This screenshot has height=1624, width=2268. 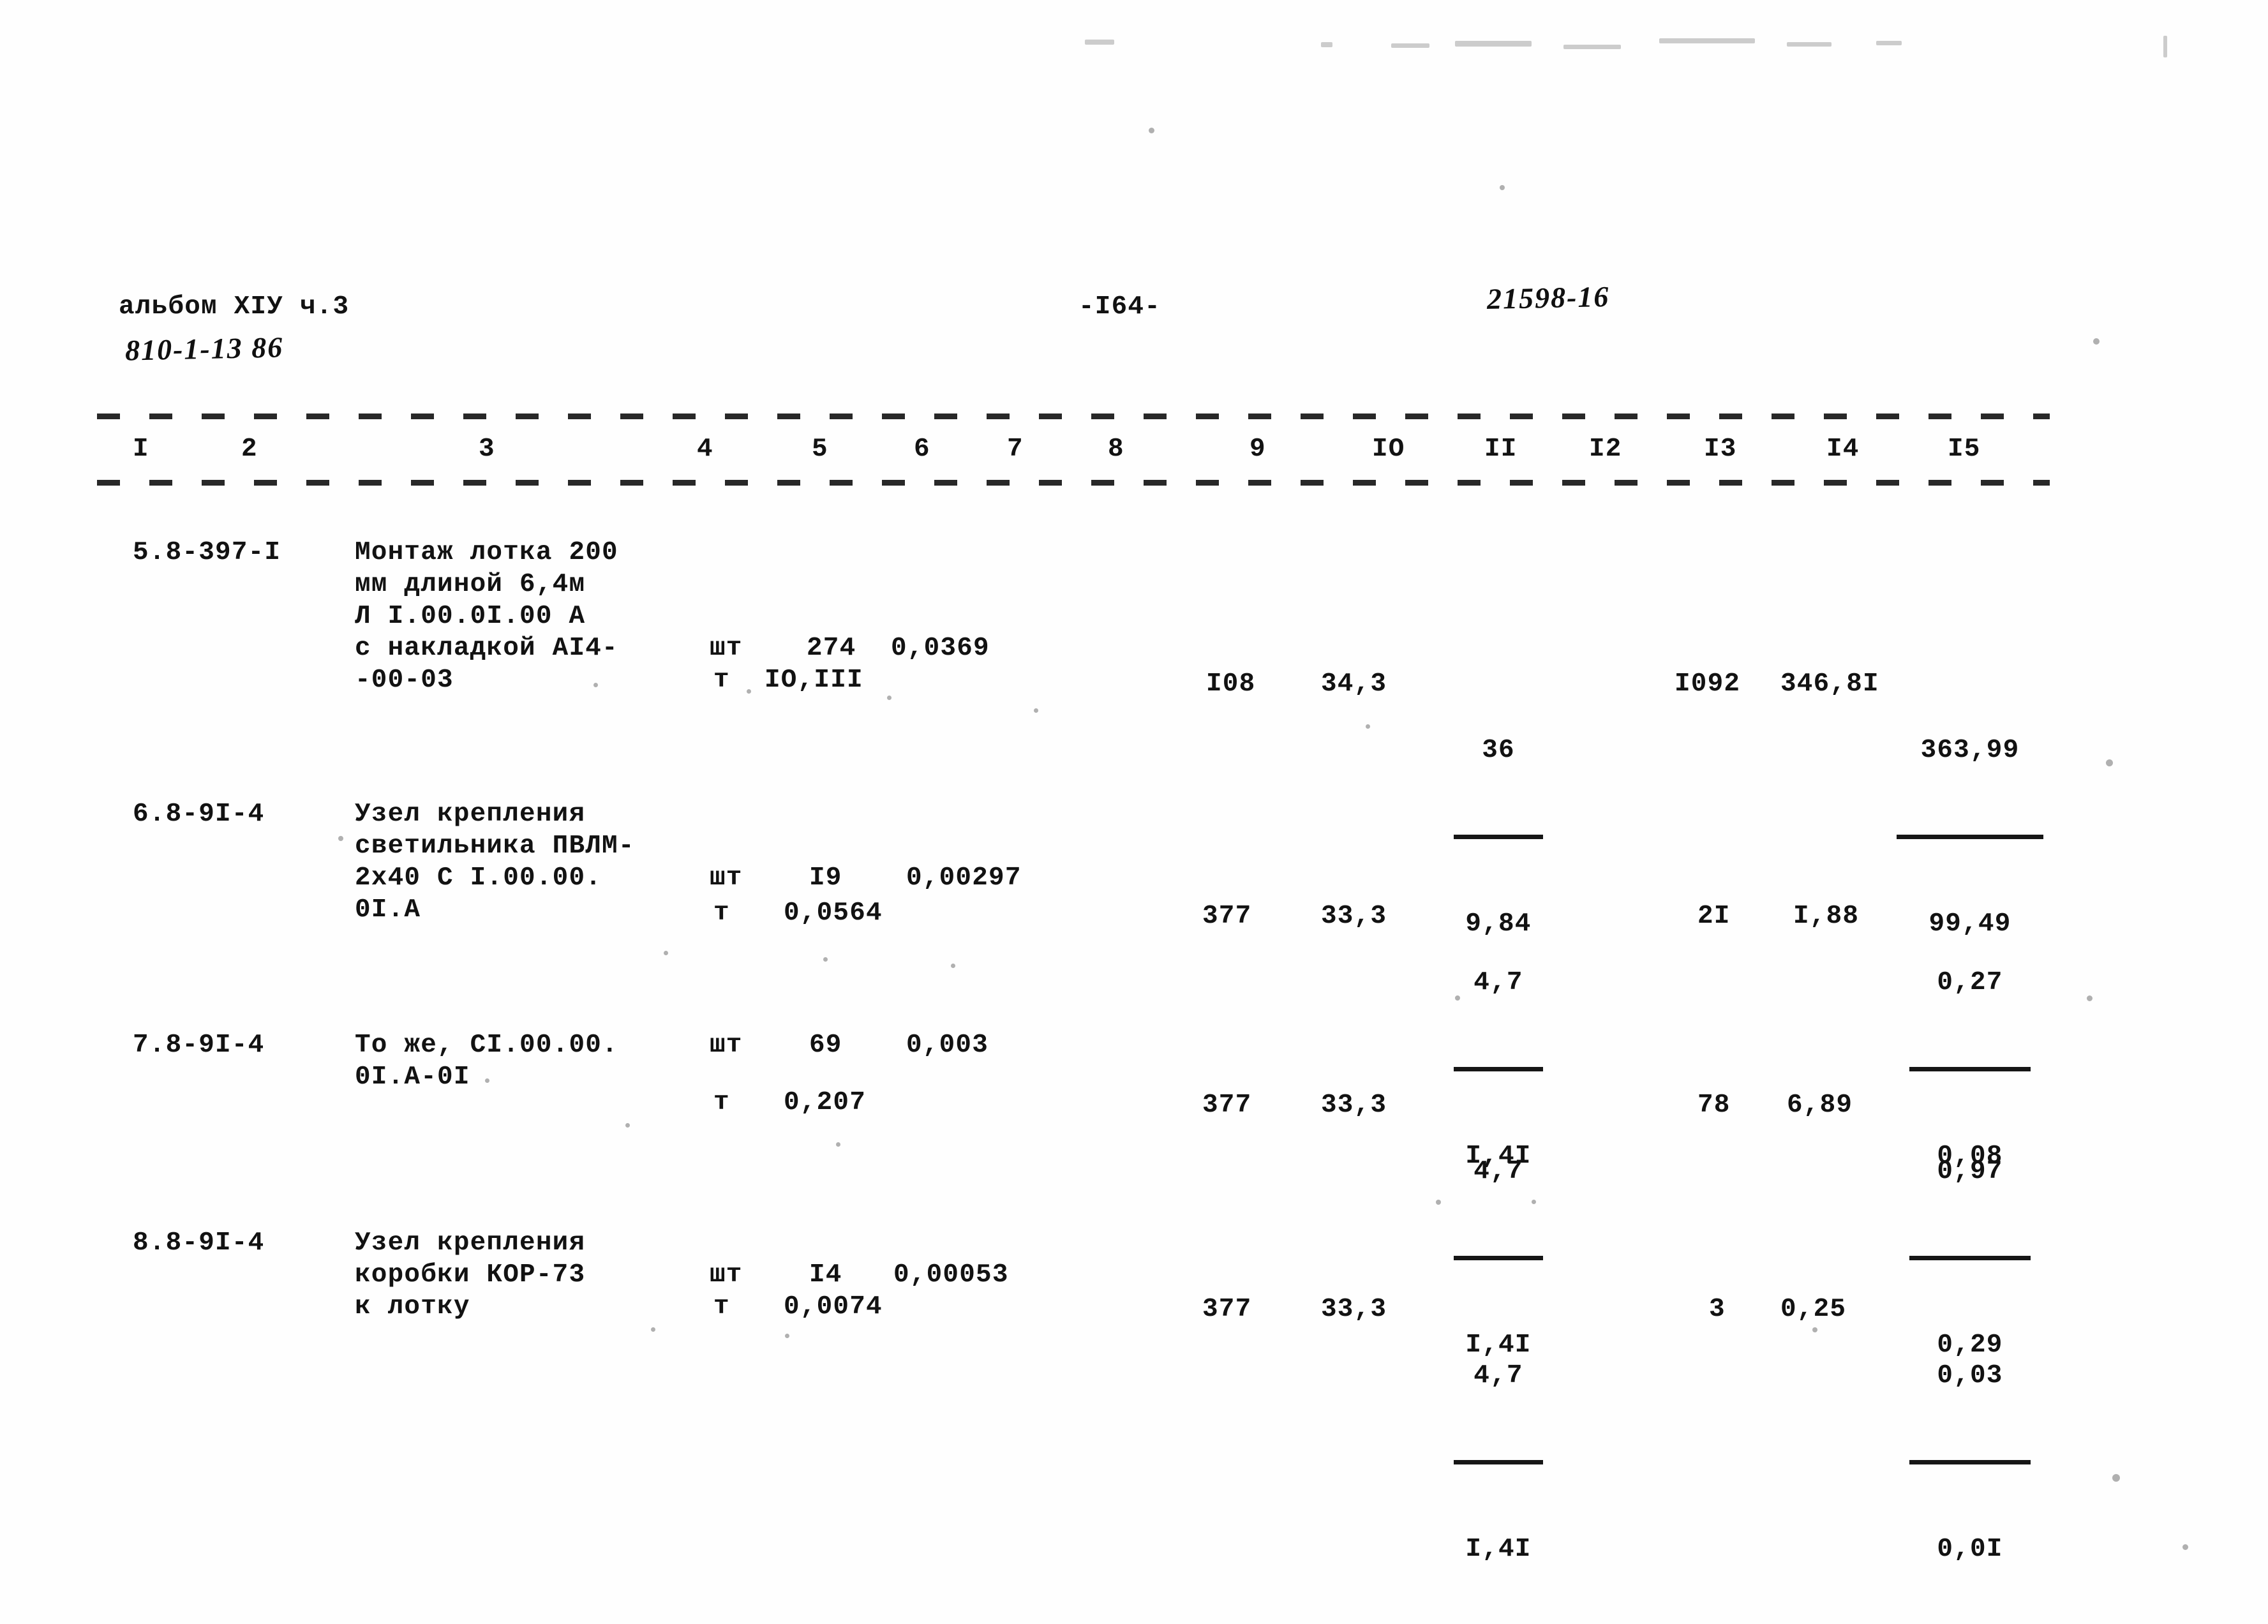 I want to click on row-col11-denominator: I,4I, so click(x=1498, y=1550).